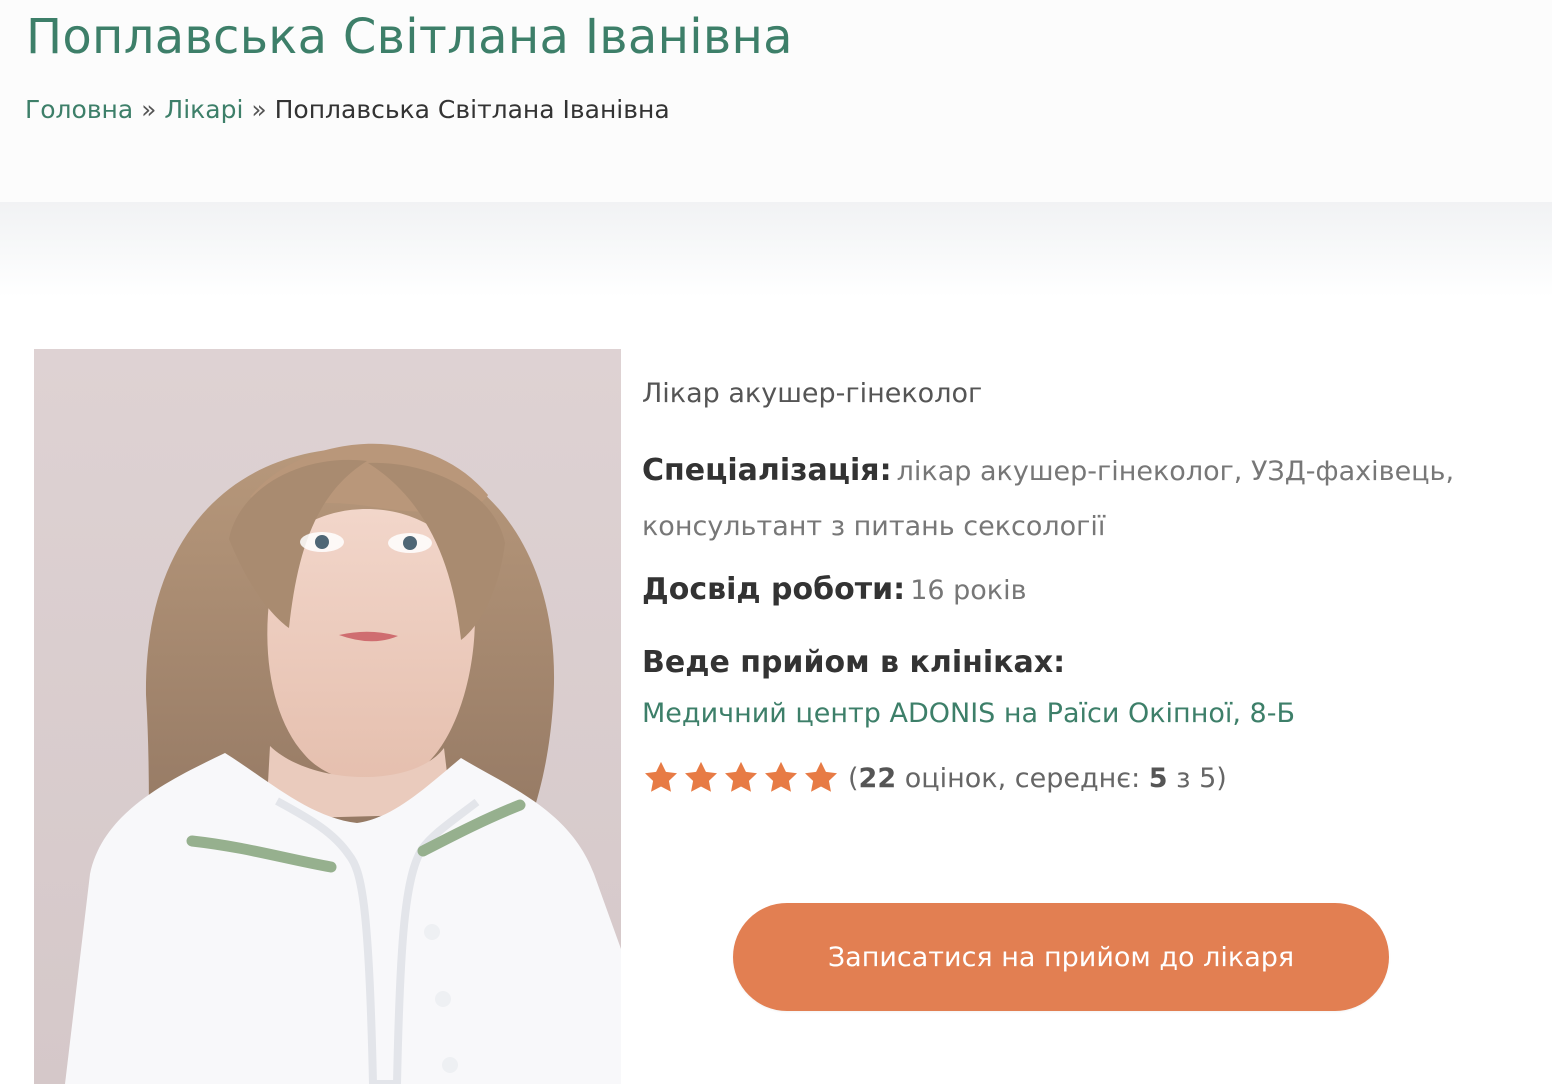 This screenshot has width=1552, height=1084. What do you see at coordinates (968, 590) in the screenshot?
I see `experience-value: 16 років` at bounding box center [968, 590].